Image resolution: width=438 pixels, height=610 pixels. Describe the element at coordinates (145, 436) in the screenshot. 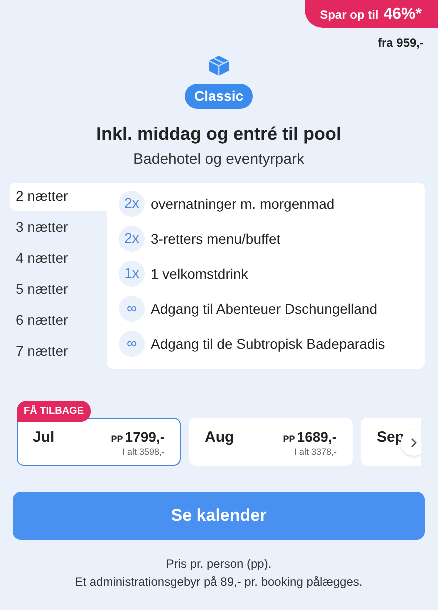

I see `price: 1799,-` at that location.